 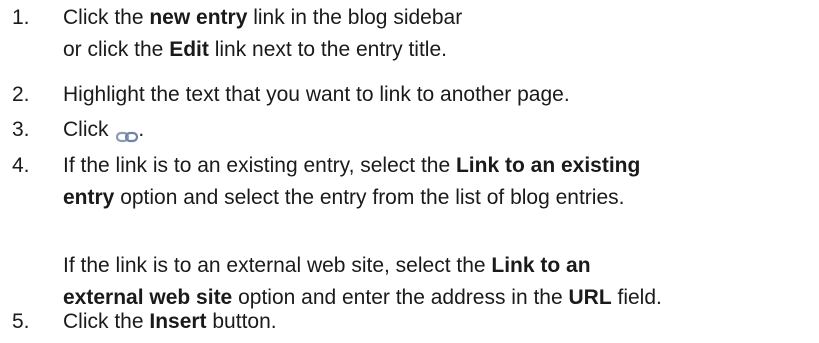 What do you see at coordinates (548, 165) in the screenshot?
I see `link-existing-label: Link to an existing` at bounding box center [548, 165].